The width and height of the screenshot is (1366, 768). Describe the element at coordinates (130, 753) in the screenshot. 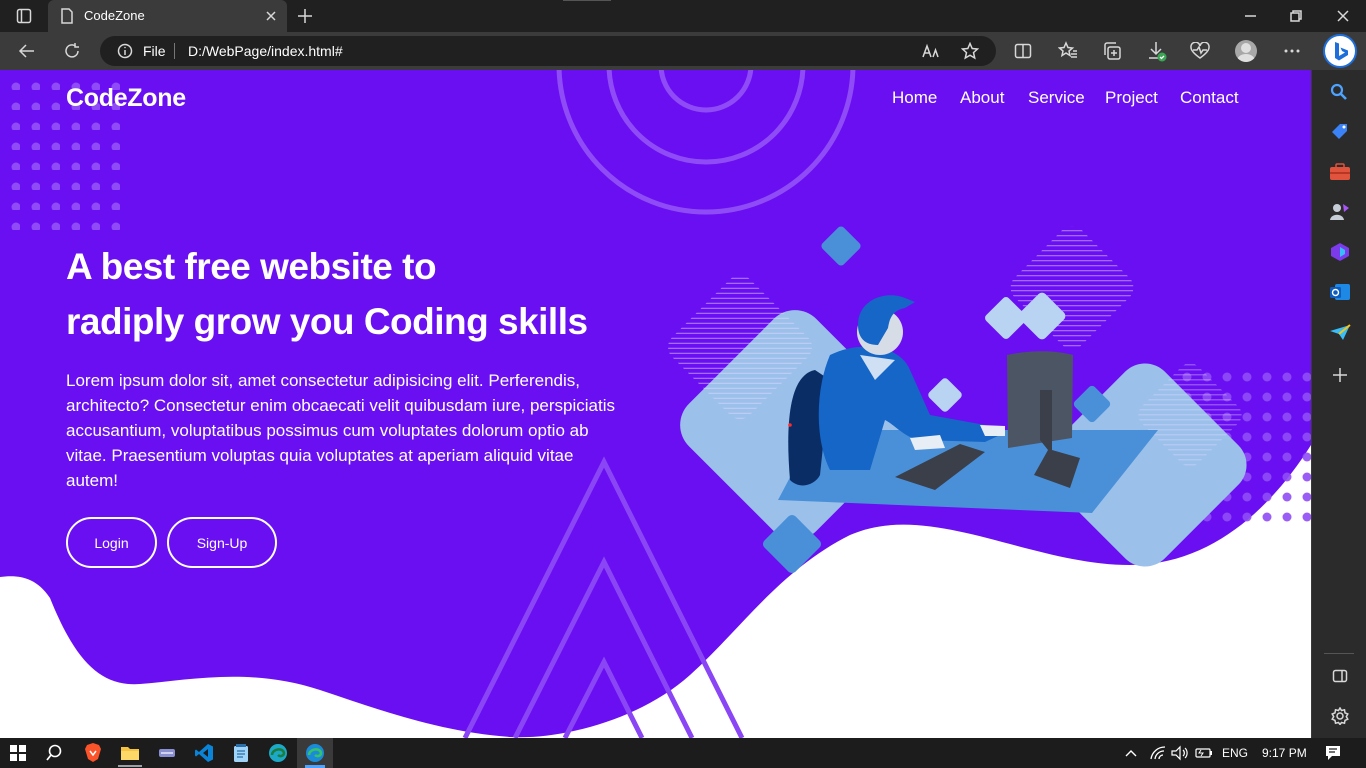

I see `file-explorer-icon` at that location.